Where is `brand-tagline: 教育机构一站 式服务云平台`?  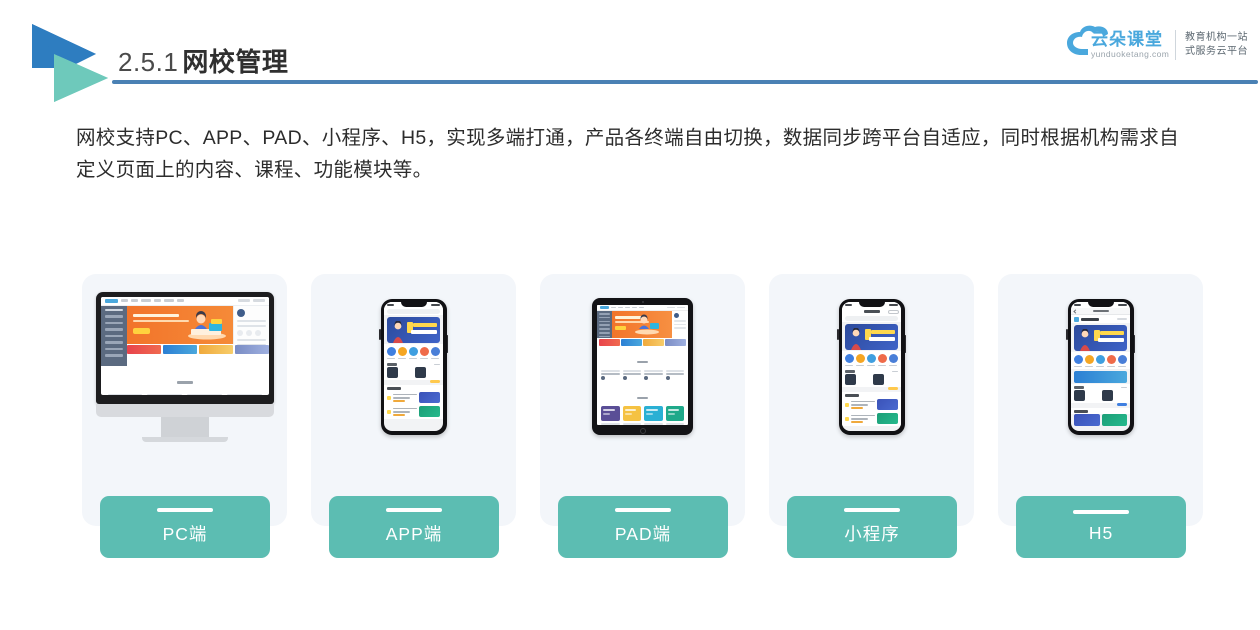
brand-tagline: 教育机构一站 式服务云平台 is located at coordinates (1216, 45).